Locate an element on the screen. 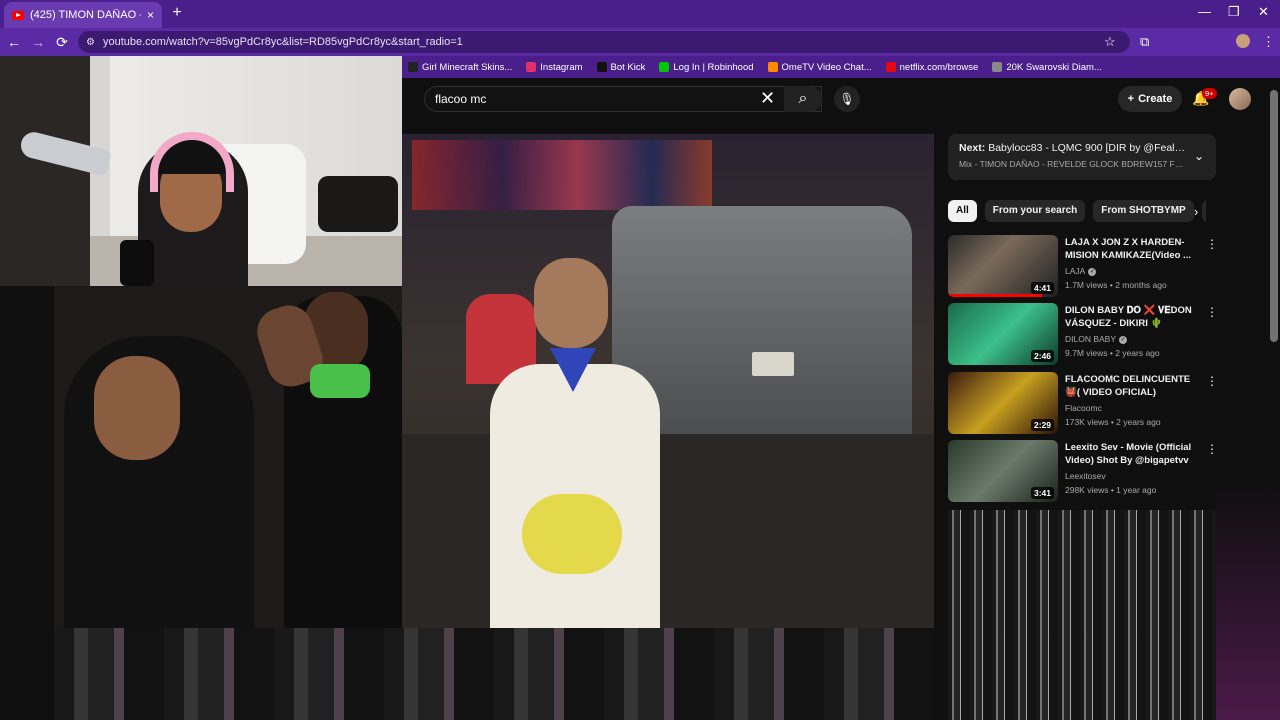 This screenshot has width=1280, height=720. maximize-icon: ❐ is located at coordinates (1234, 12).